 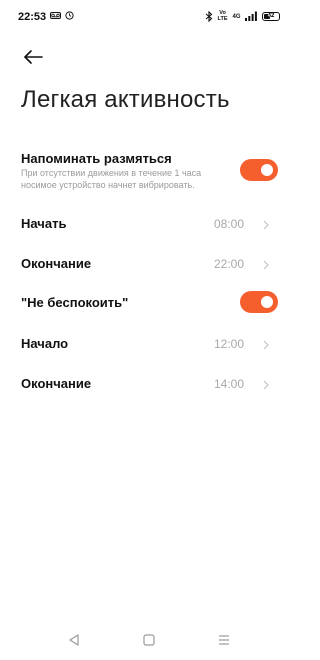 I want to click on status-right-icons: Vo LTE 4G 42, so click(x=242, y=16).